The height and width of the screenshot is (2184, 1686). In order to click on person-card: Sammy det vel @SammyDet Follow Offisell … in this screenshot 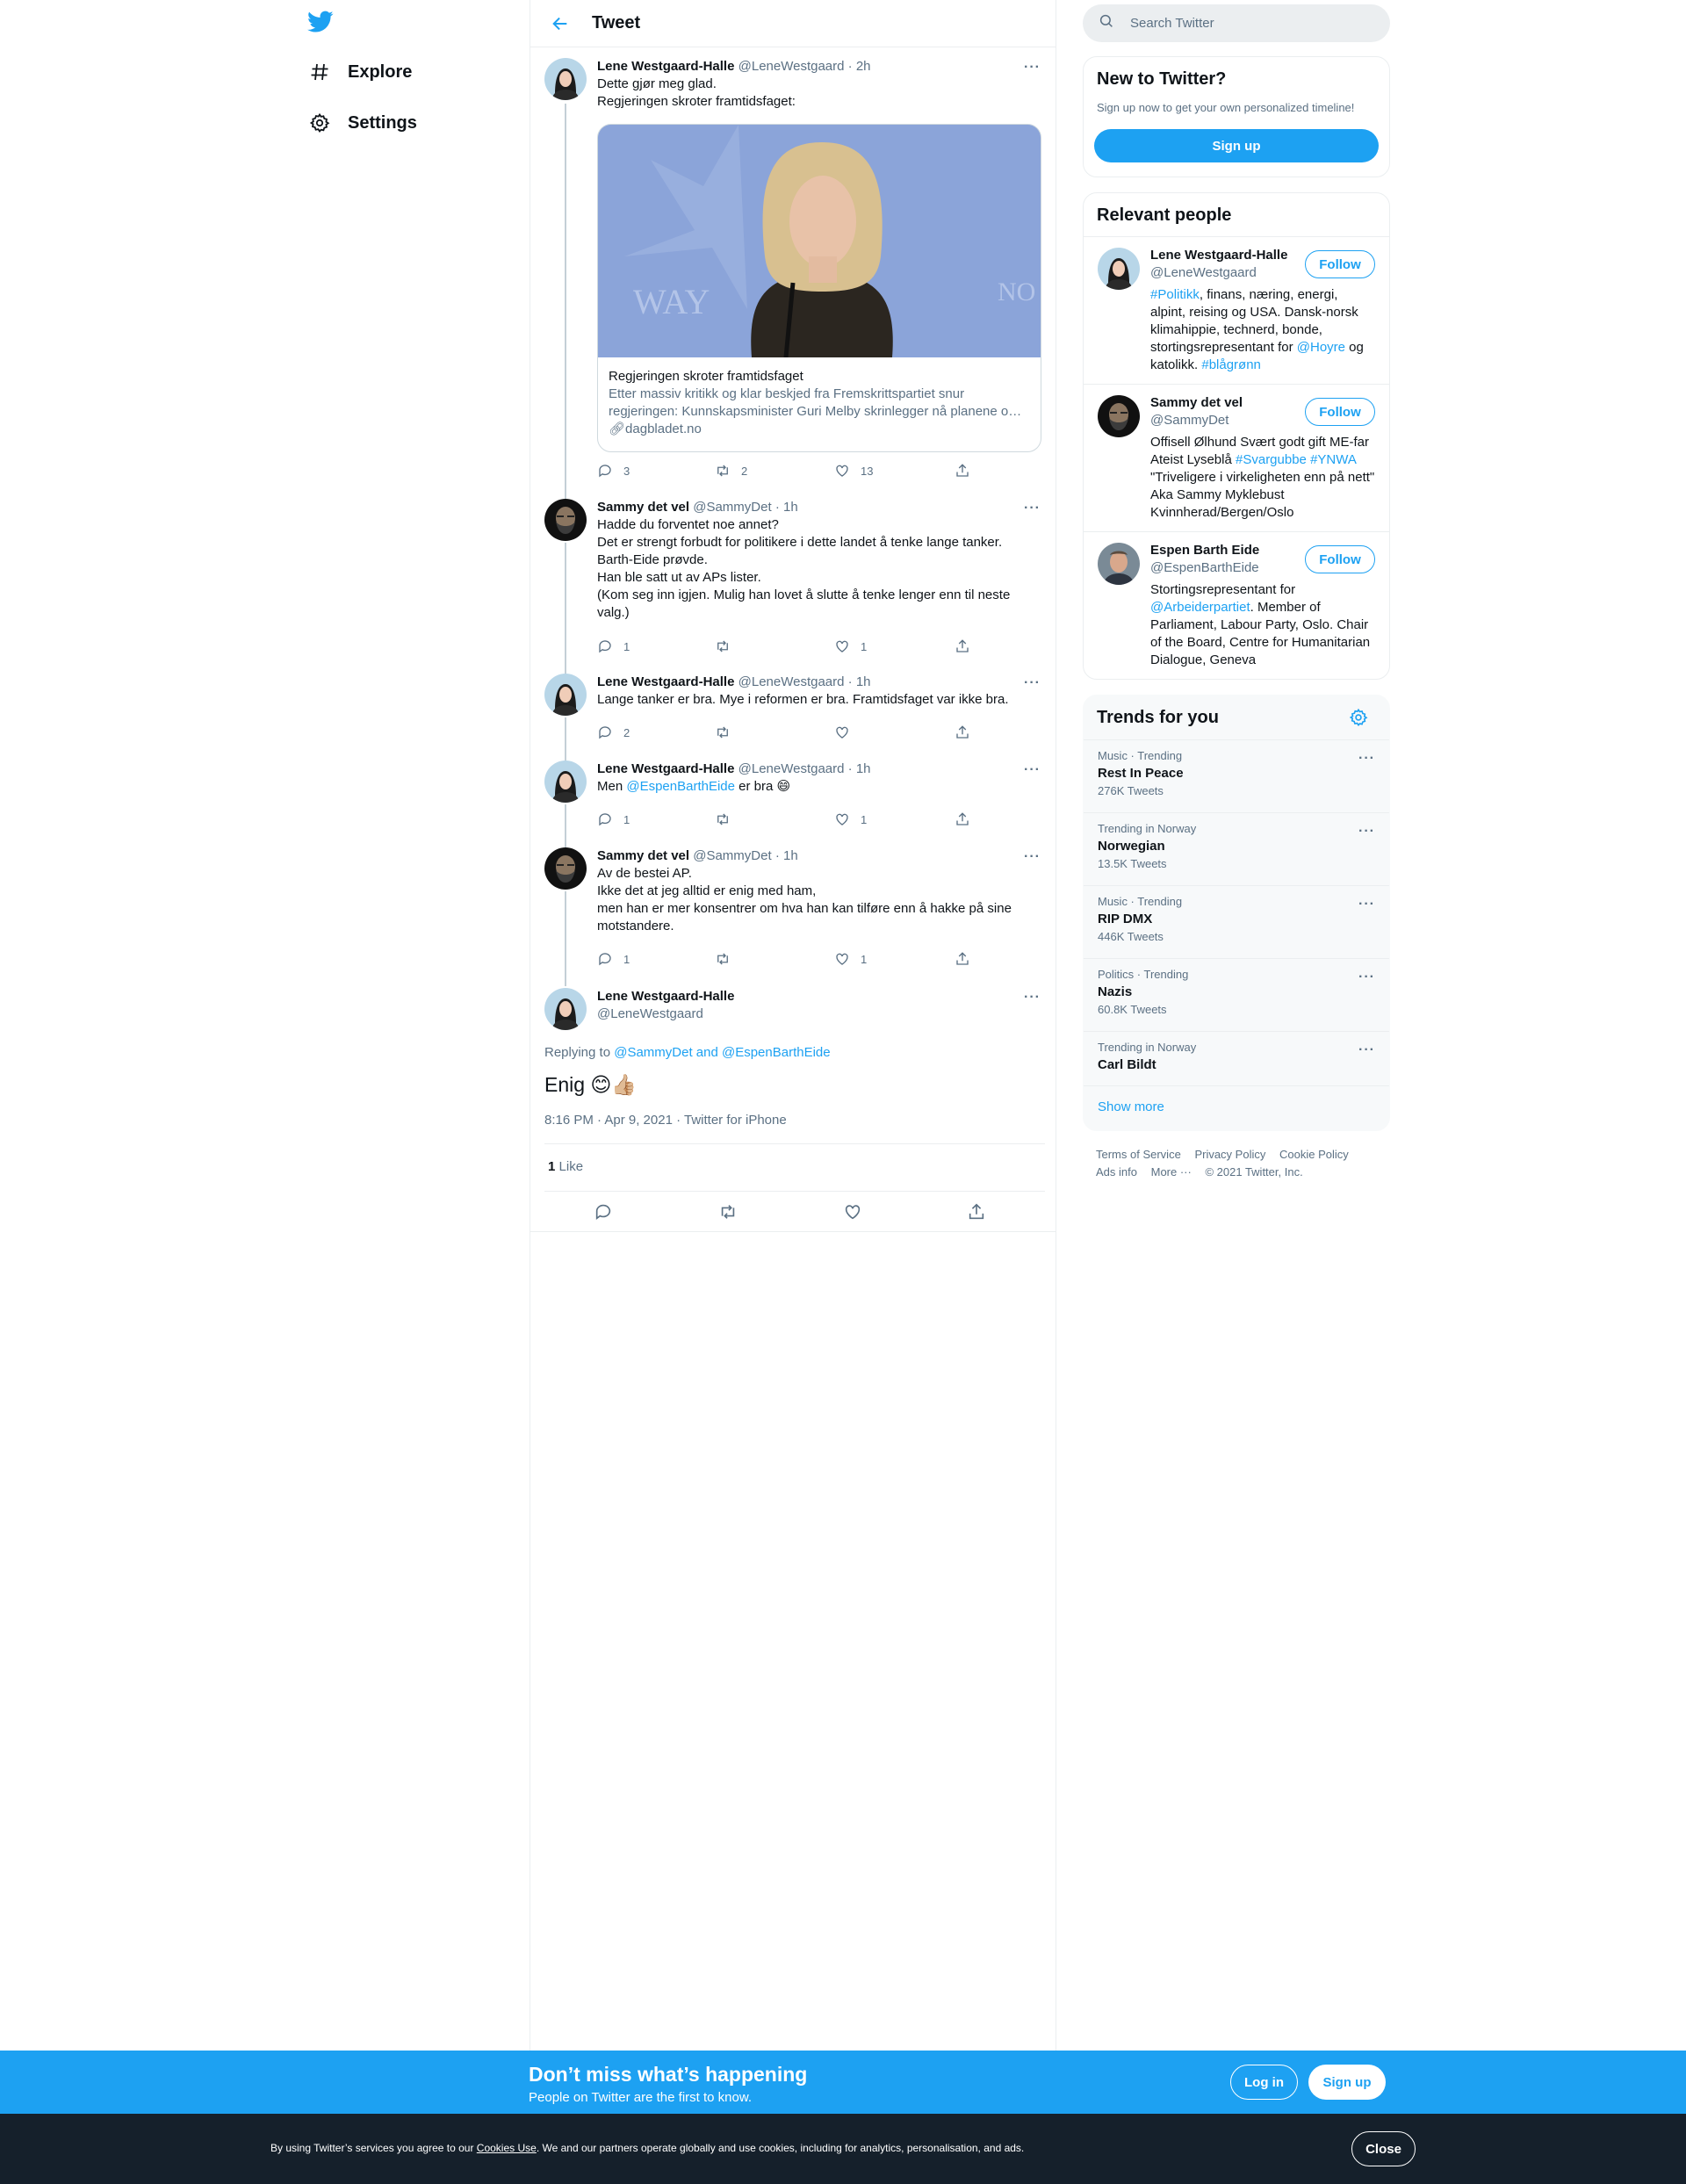, I will do `click(1237, 457)`.